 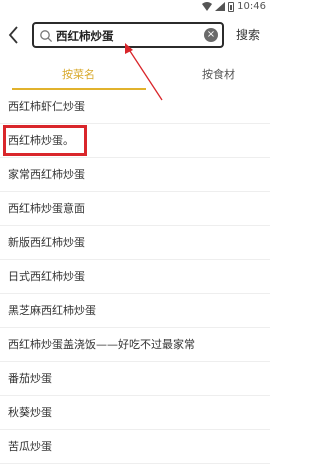 I want to click on tab-by-dish-name: 按菜名, so click(x=78, y=74).